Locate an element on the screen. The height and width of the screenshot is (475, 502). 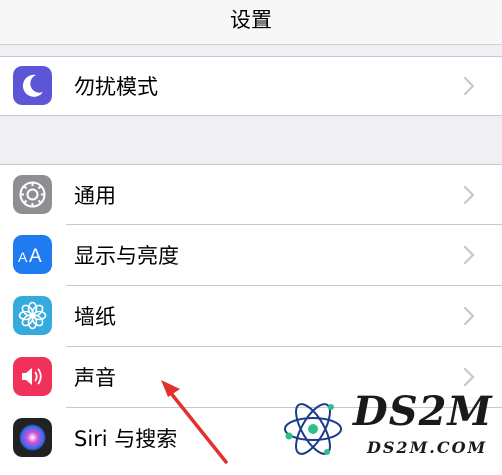
settings-row-label: 墙纸 is located at coordinates (95, 317).